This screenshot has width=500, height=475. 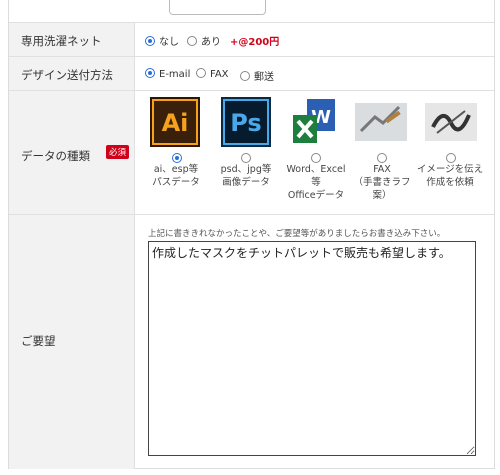 What do you see at coordinates (316, 158) in the screenshot?
I see `data-type-radio-office` at bounding box center [316, 158].